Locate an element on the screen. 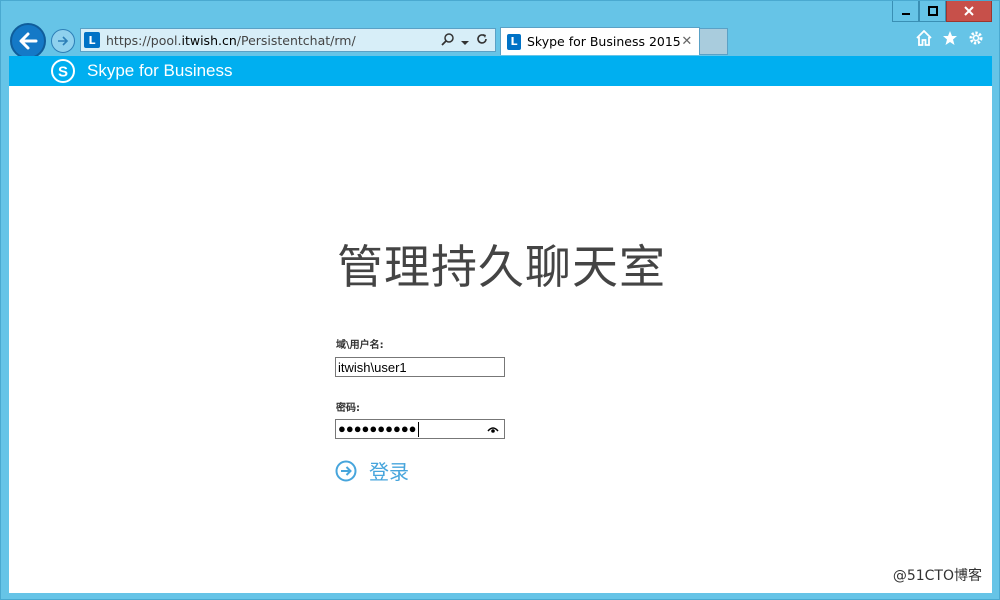 The width and height of the screenshot is (1000, 600). search-icon is located at coordinates (448, 40).